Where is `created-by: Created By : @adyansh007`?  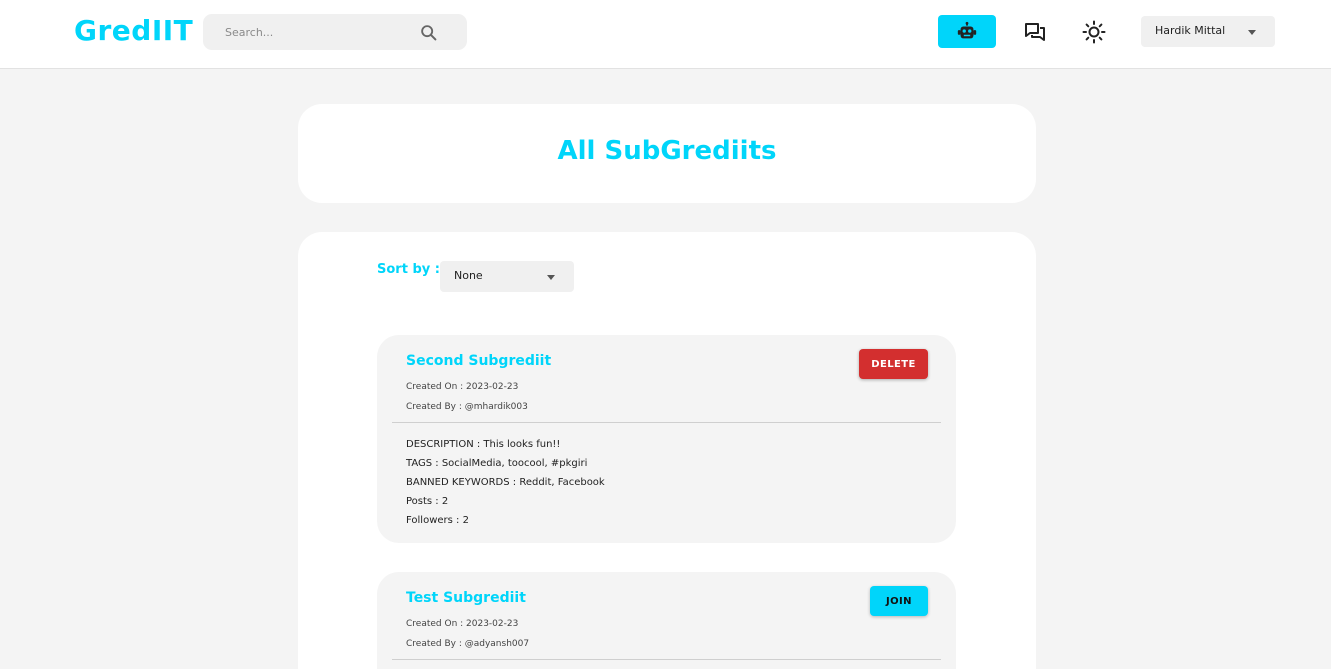 created-by: Created By : @adyansh007 is located at coordinates (468, 644).